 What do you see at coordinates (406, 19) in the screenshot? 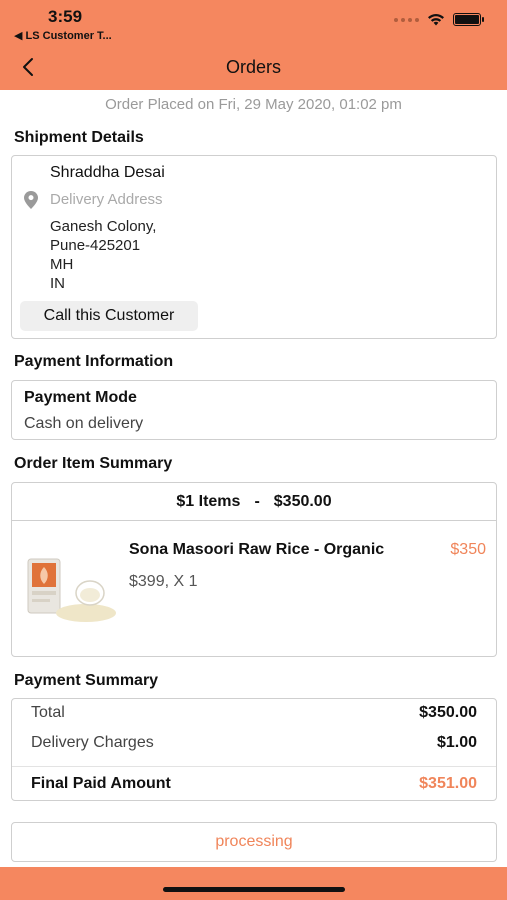
I see `signal-icon` at bounding box center [406, 19].